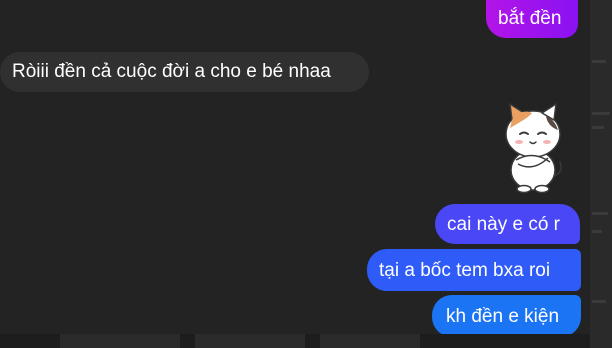 The image size is (612, 348). Describe the element at coordinates (465, 270) in the screenshot. I see `message-text: tại a bốc tem bxa roi` at that location.